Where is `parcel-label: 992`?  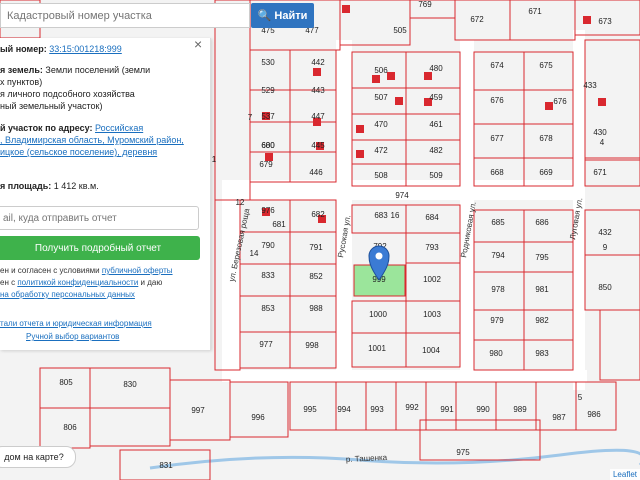 parcel-label: 992 is located at coordinates (412, 407).